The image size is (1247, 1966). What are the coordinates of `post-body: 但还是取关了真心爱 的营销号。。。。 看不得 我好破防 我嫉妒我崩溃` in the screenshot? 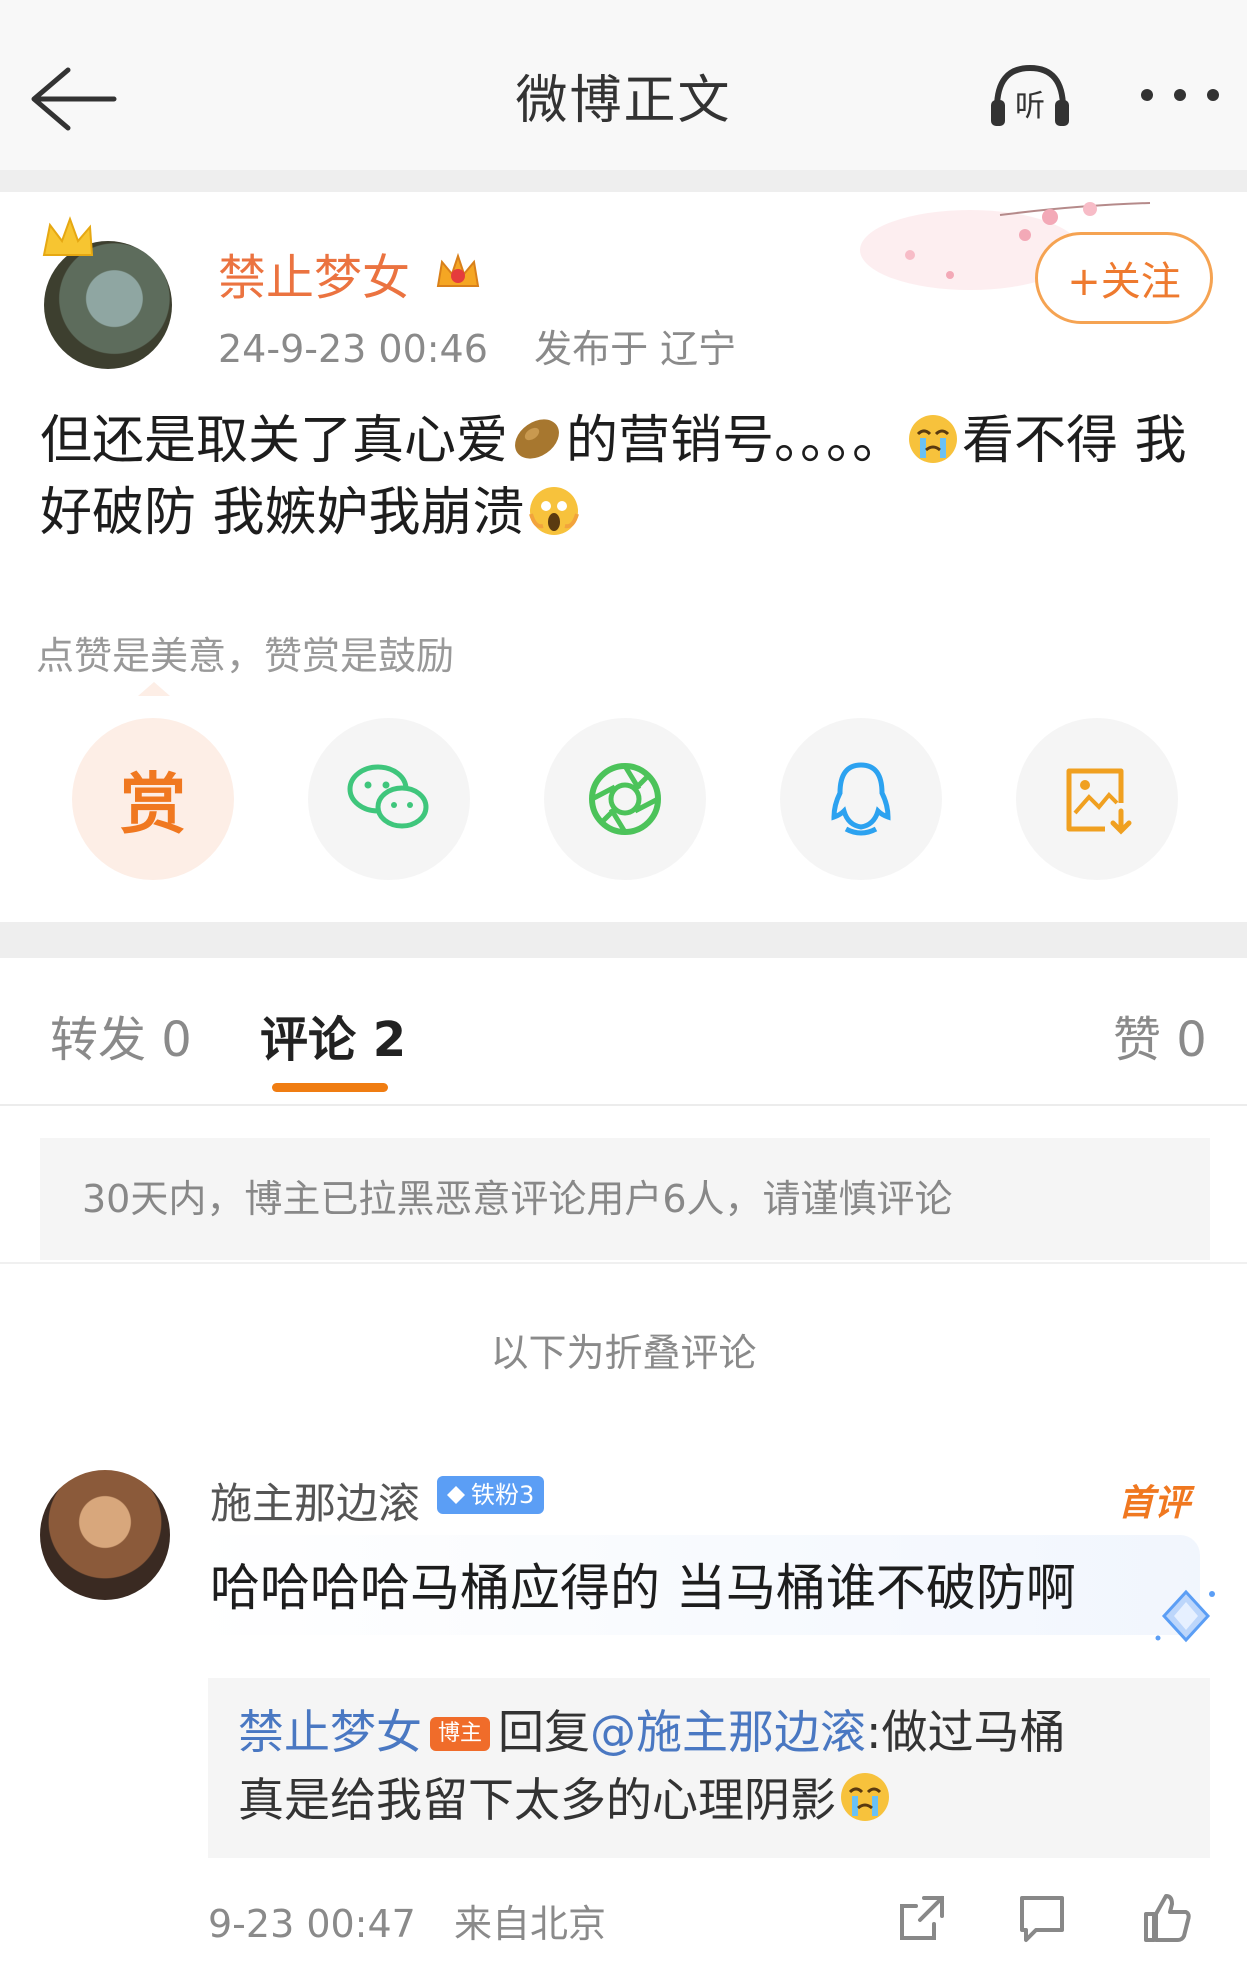 It's located at (625, 477).